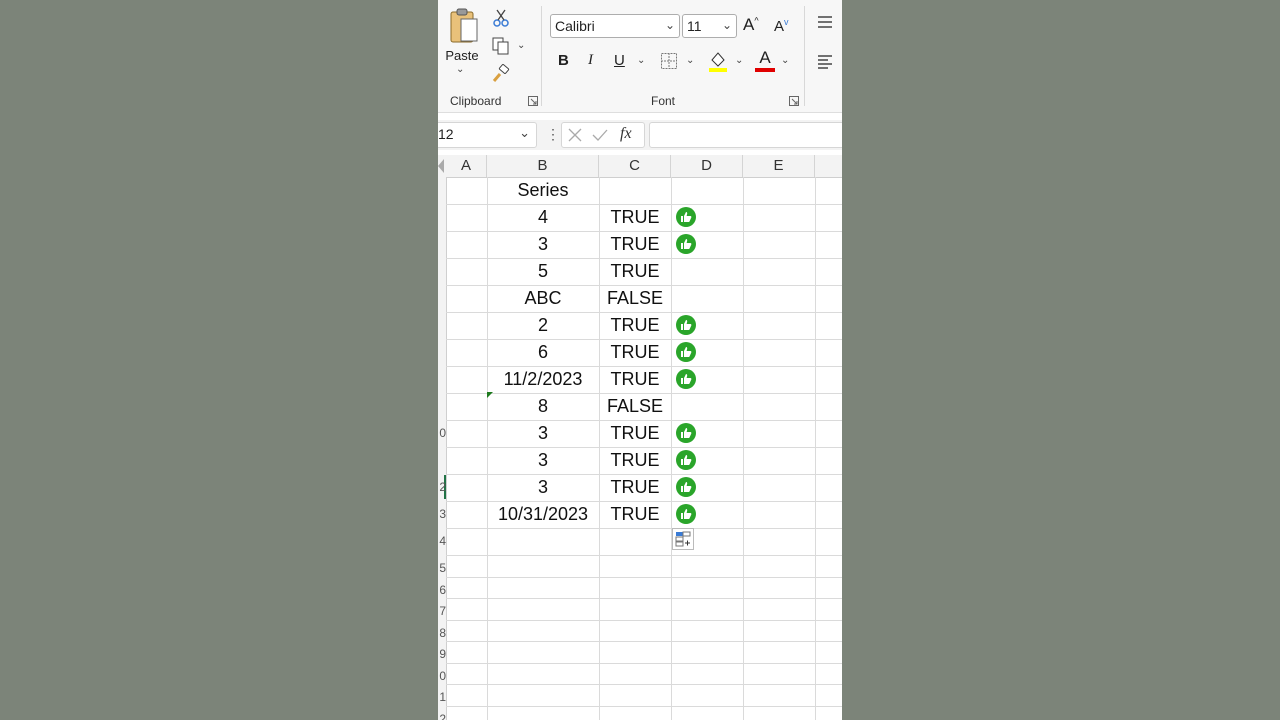 This screenshot has height=720, width=1280. Describe the element at coordinates (521, 45) in the screenshot. I see `copy-dropdown-icon: ⌄` at that location.